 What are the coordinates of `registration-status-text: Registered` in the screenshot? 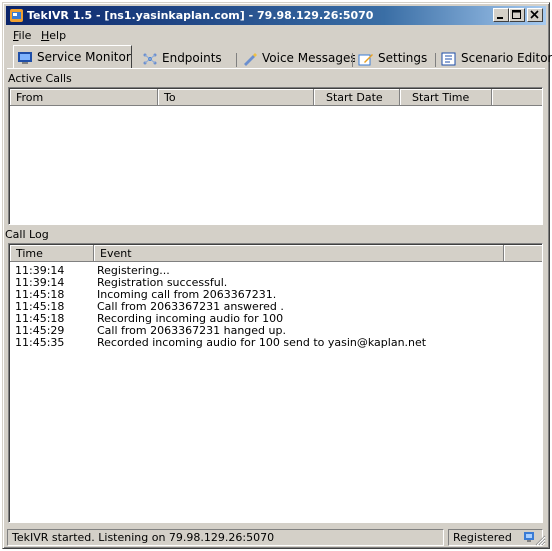 It's located at (482, 537).